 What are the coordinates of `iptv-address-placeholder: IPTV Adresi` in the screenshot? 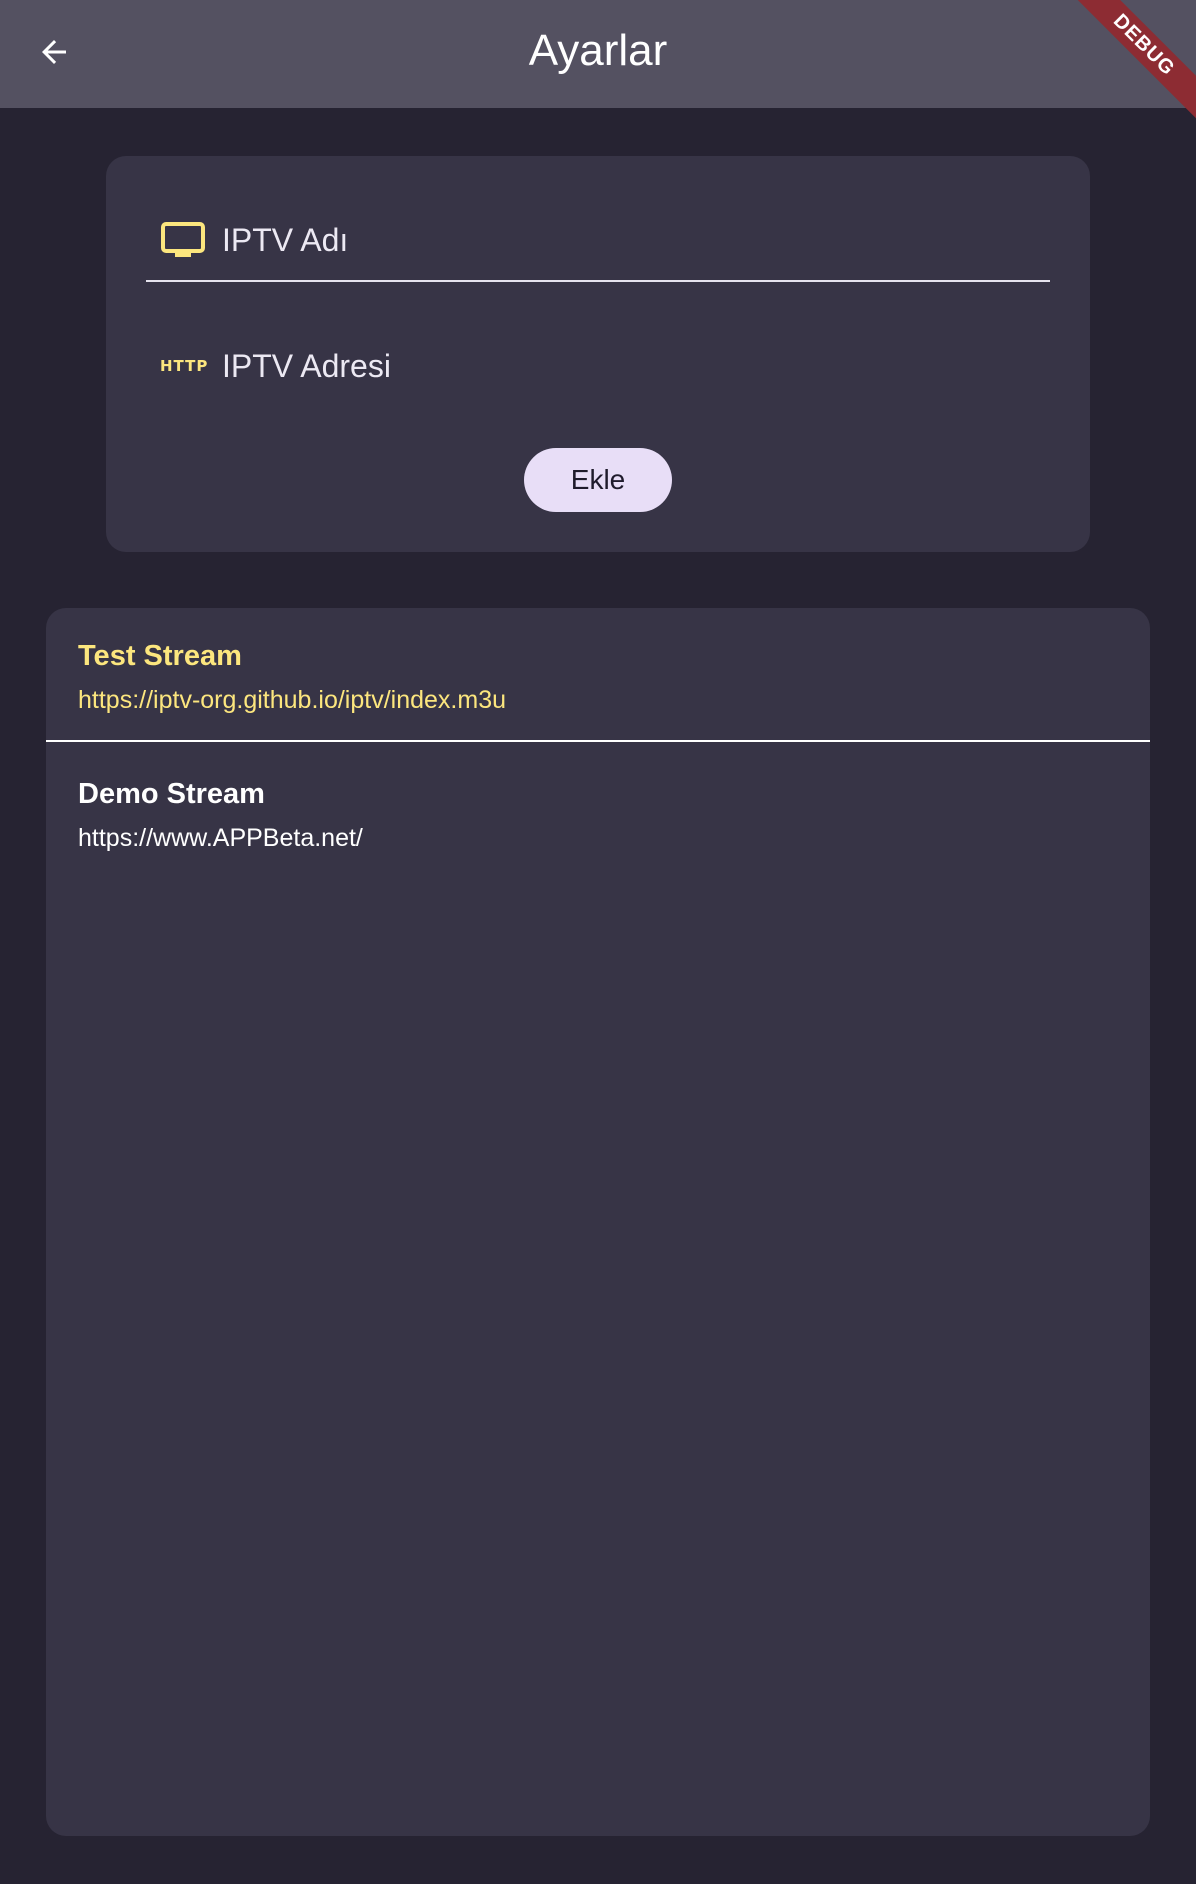 It's located at (306, 365).